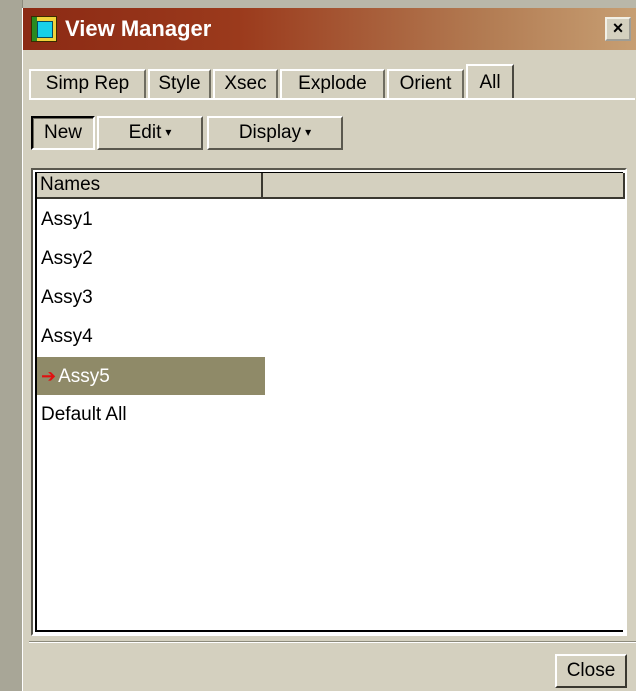  Describe the element at coordinates (87, 84) in the screenshot. I see `tab-simp-rep: Simp Rep` at that location.